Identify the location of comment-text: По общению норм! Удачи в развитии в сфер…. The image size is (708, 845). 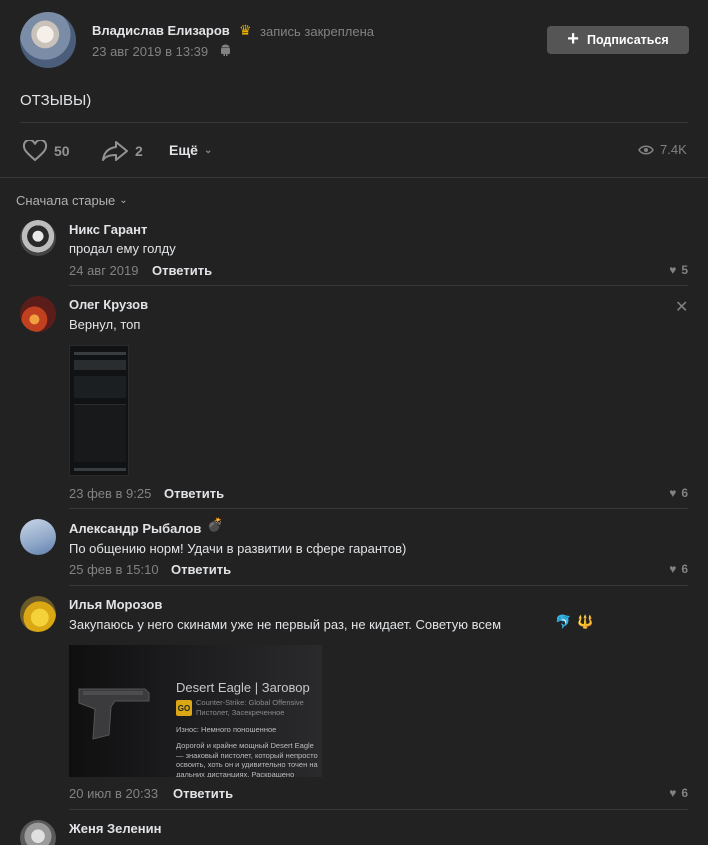
(238, 548).